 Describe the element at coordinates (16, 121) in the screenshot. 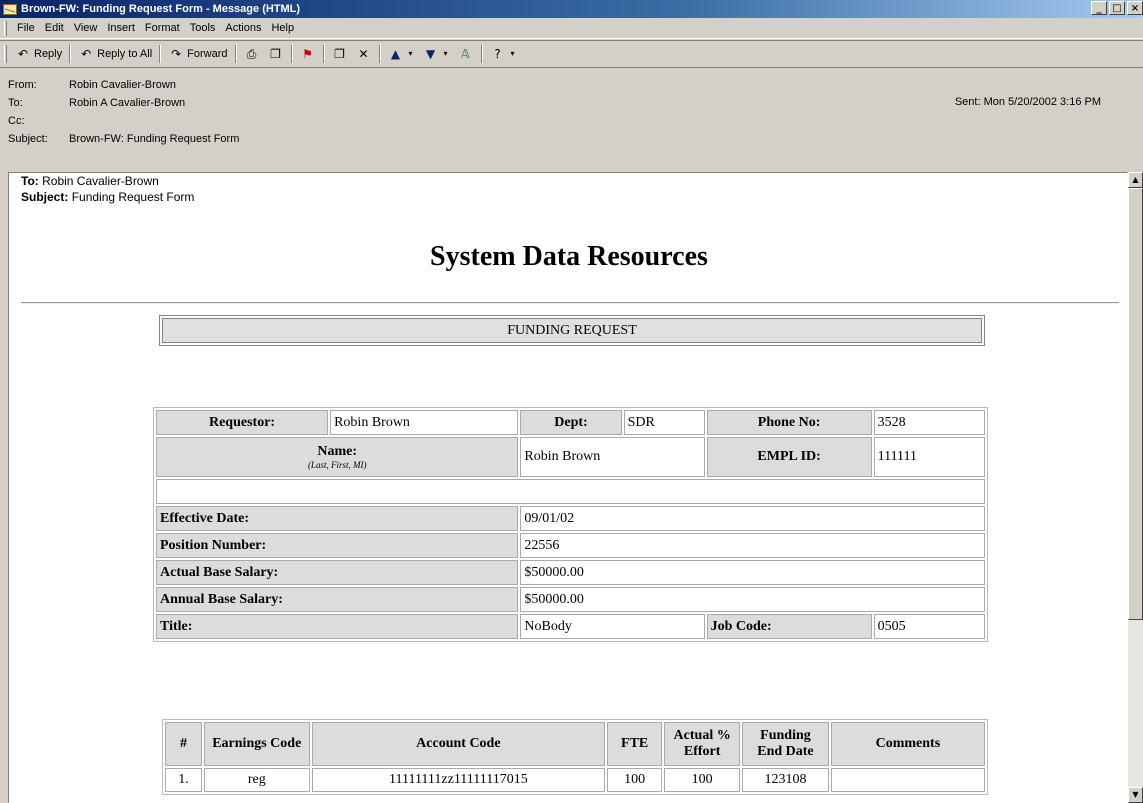

I see `cc-label: Cc:` at that location.